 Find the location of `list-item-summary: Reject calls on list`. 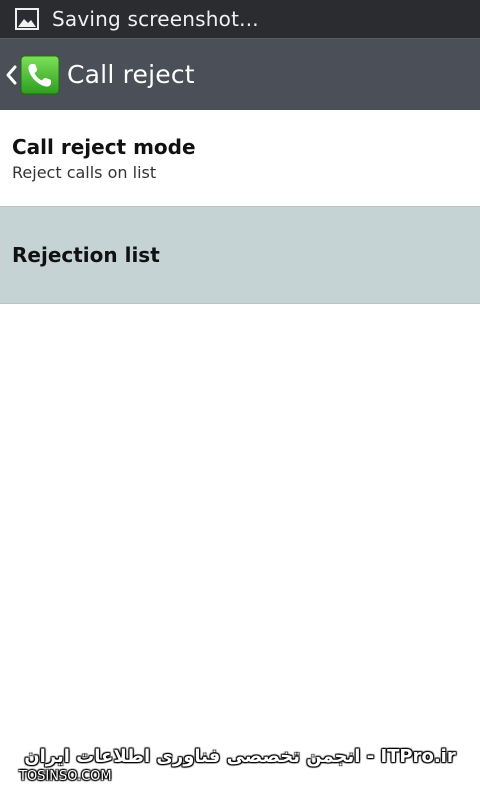

list-item-summary: Reject calls on list is located at coordinates (84, 172).